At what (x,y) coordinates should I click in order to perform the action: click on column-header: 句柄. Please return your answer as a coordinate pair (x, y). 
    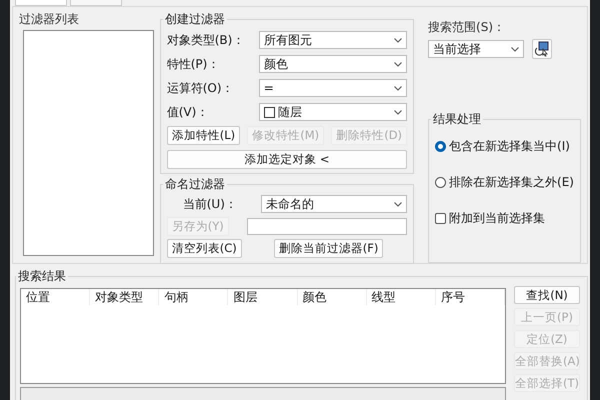
    Looking at the image, I should click on (193, 297).